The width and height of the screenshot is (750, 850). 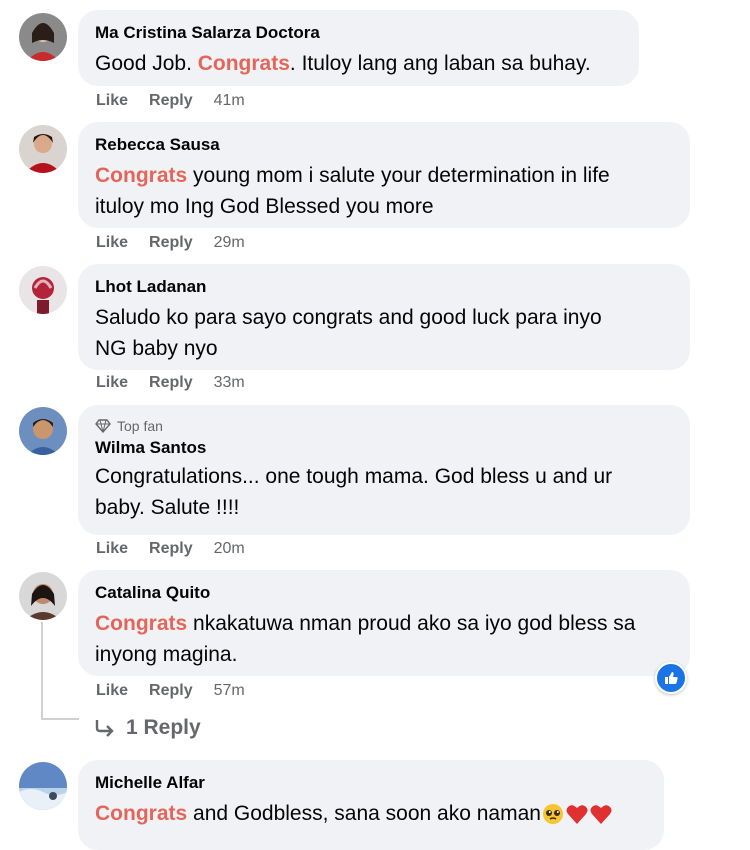 I want to click on top-fan-badge: Top fan, so click(x=383, y=426).